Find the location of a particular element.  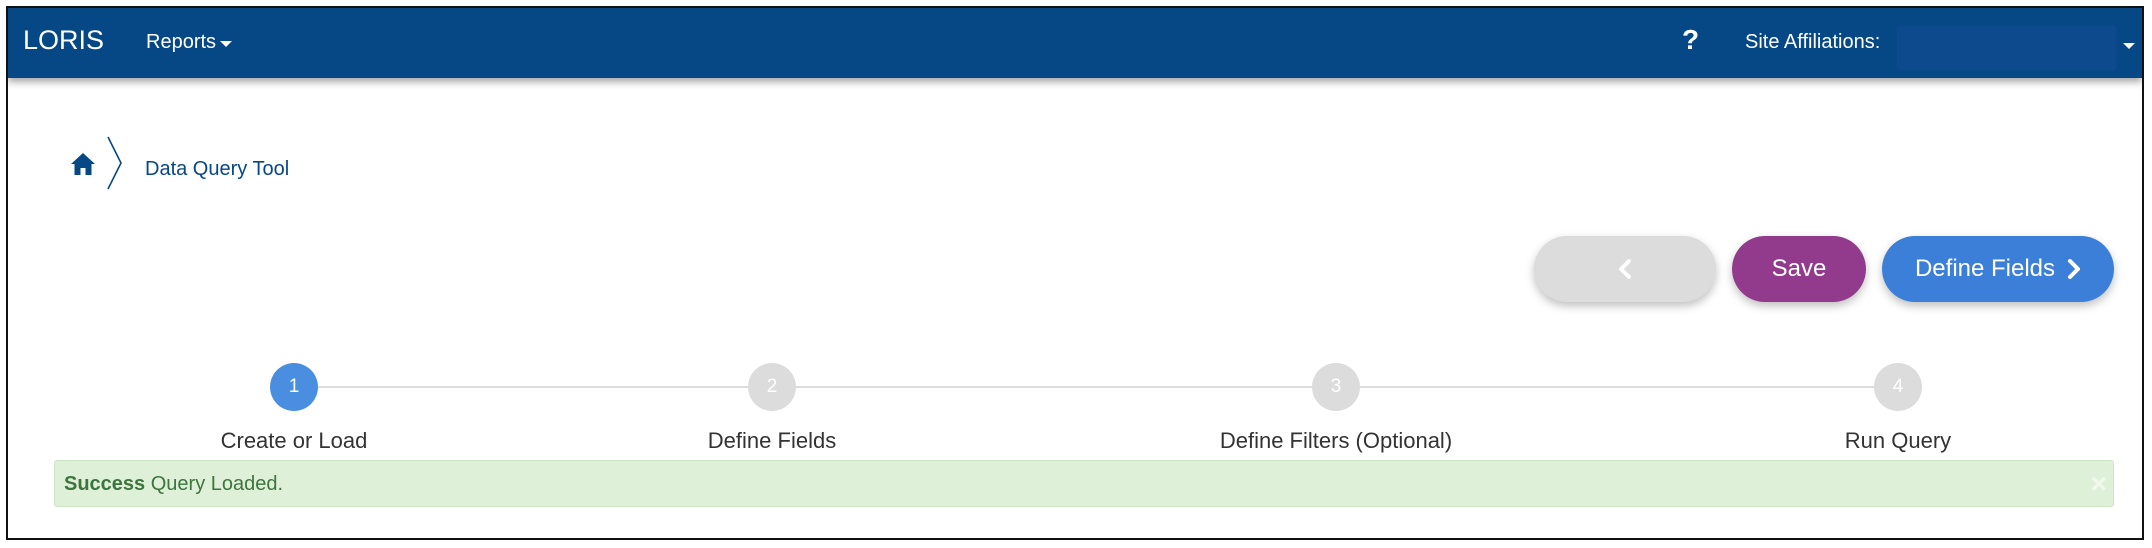

brand-logo: LORIS is located at coordinates (63, 40).